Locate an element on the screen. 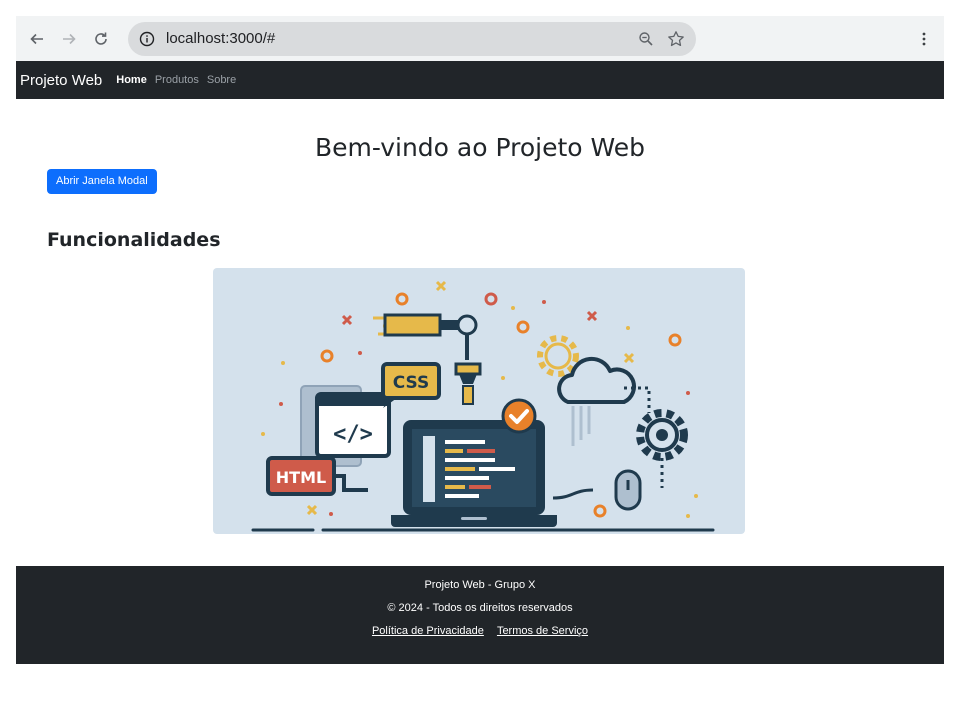  nav-link-produtos: Produtos is located at coordinates (177, 80).